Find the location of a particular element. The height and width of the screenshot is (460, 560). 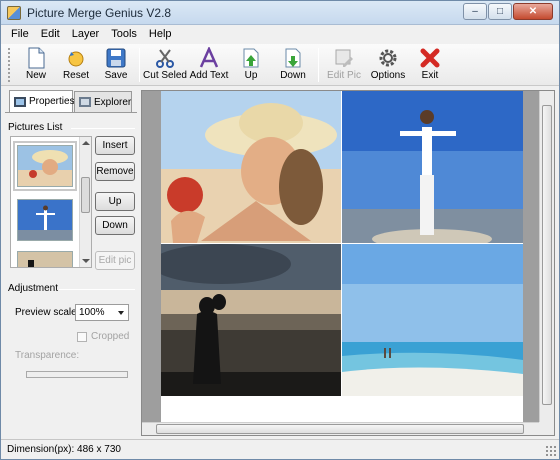

new-document-icon is located at coordinates (36, 58).